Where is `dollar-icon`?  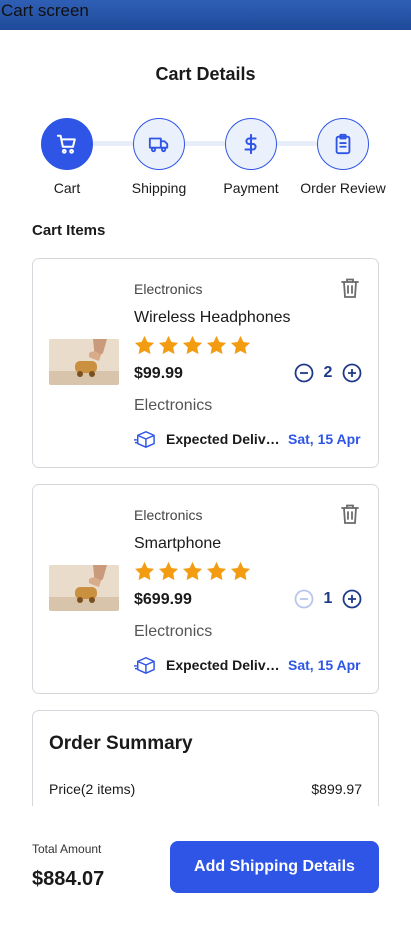 dollar-icon is located at coordinates (250, 144).